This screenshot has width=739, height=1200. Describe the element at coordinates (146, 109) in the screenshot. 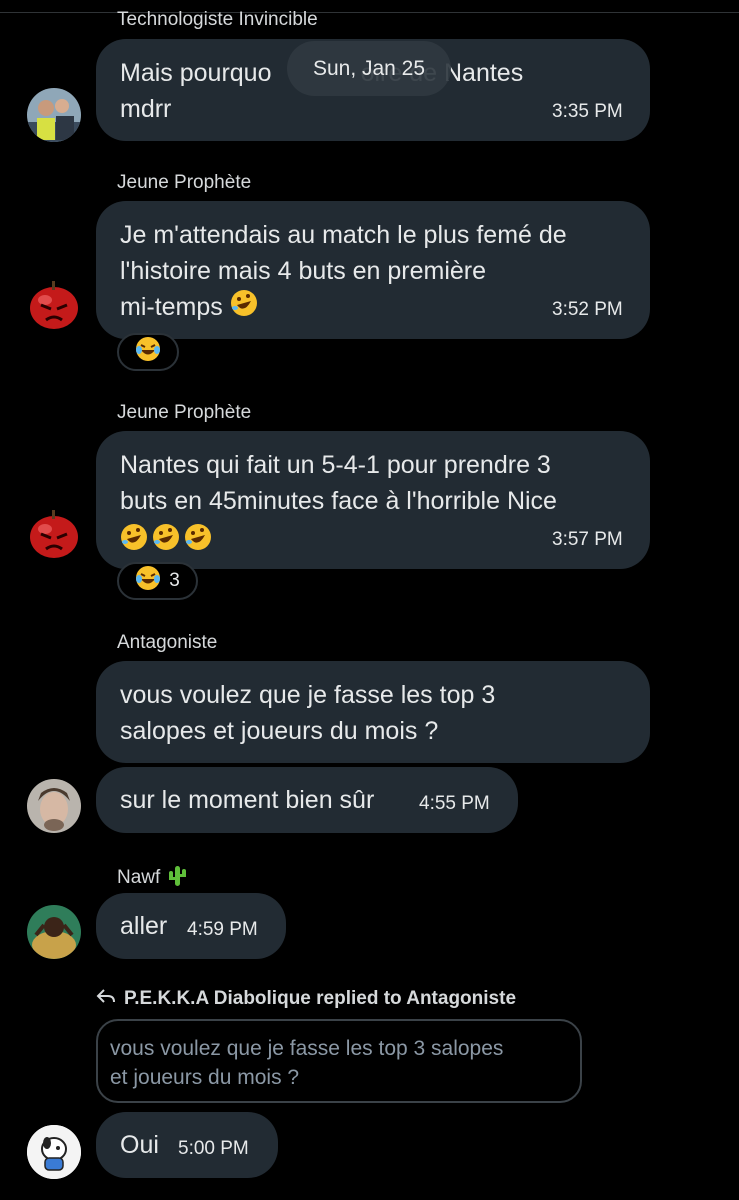

I see `message-text-line2: mdrr` at that location.